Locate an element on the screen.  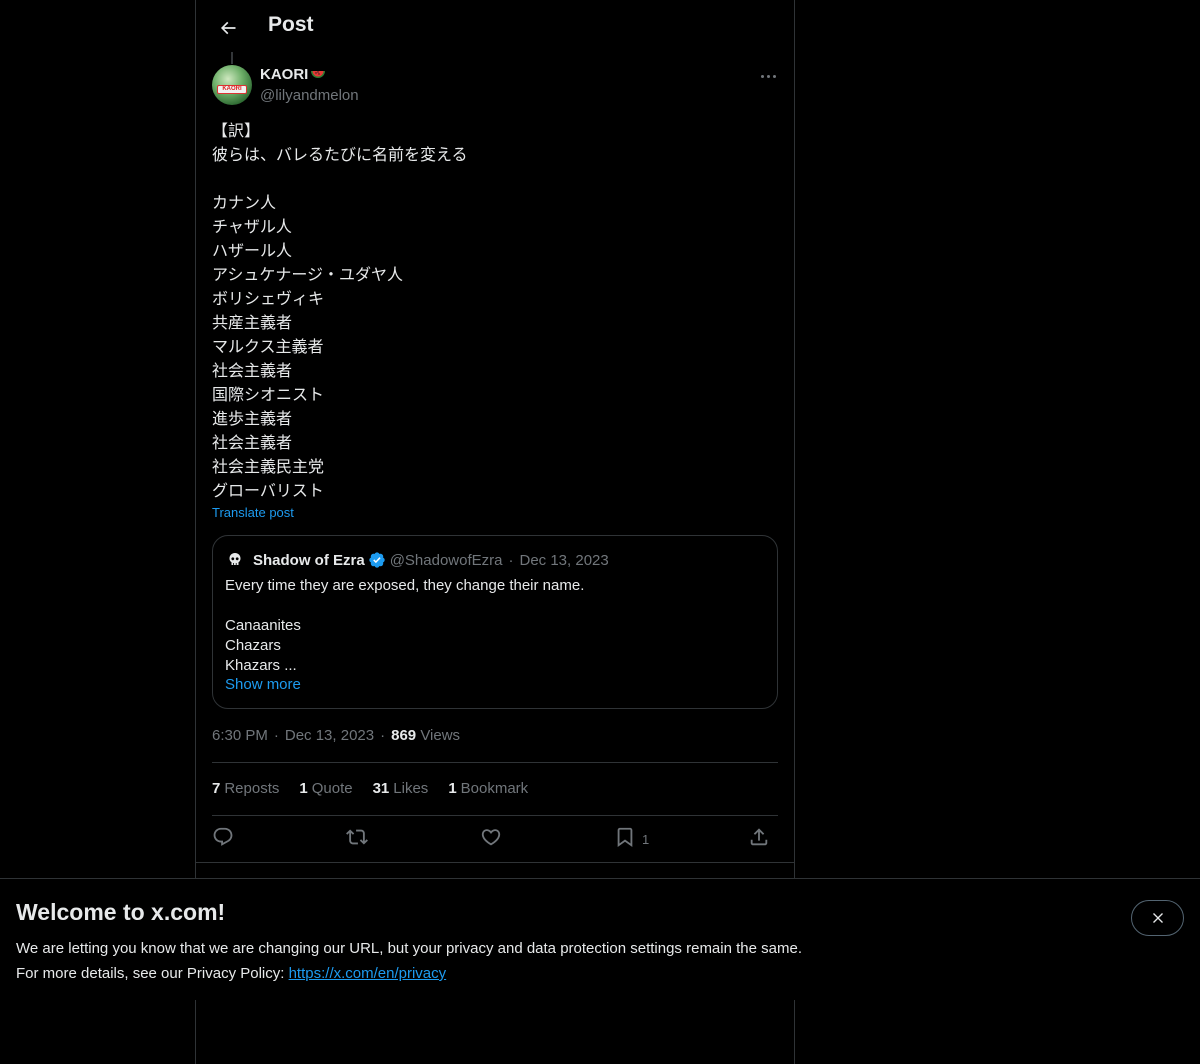
melon-icon is located at coordinates (318, 74).